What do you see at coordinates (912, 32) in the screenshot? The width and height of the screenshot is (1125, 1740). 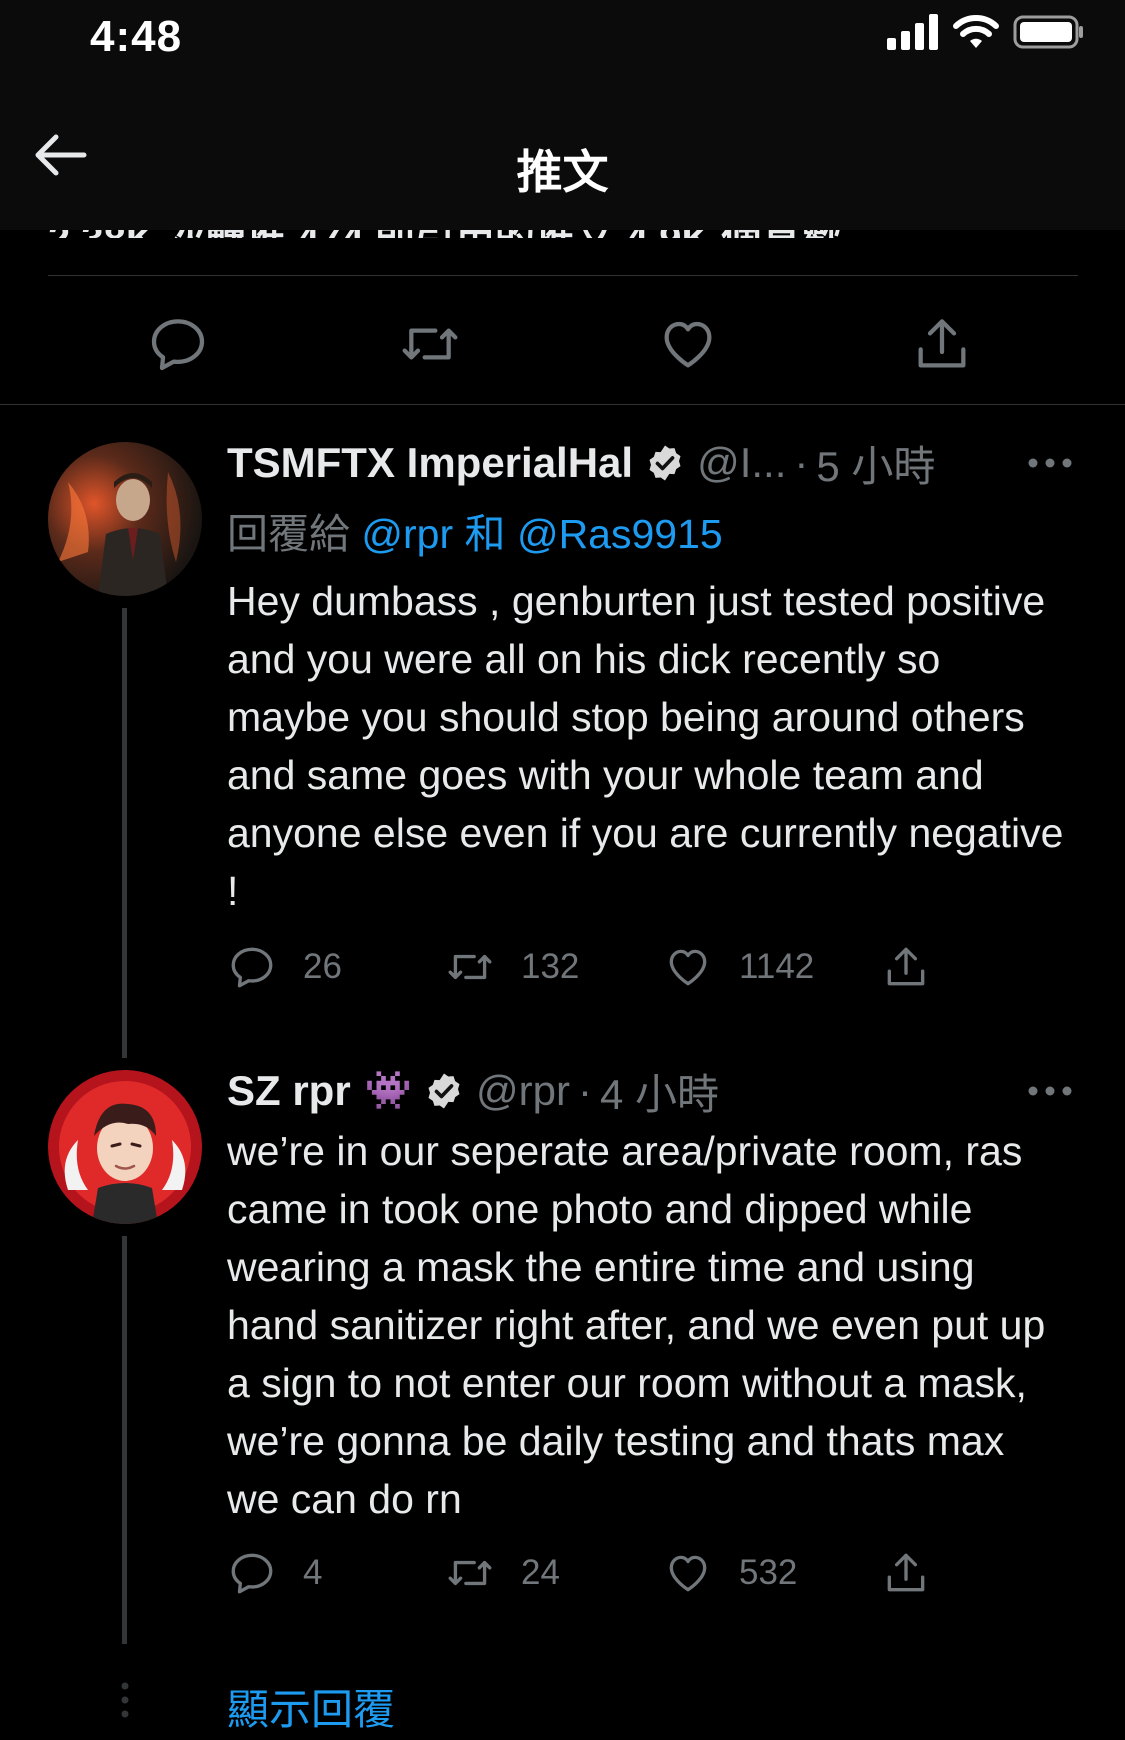 I see `signal-icon` at bounding box center [912, 32].